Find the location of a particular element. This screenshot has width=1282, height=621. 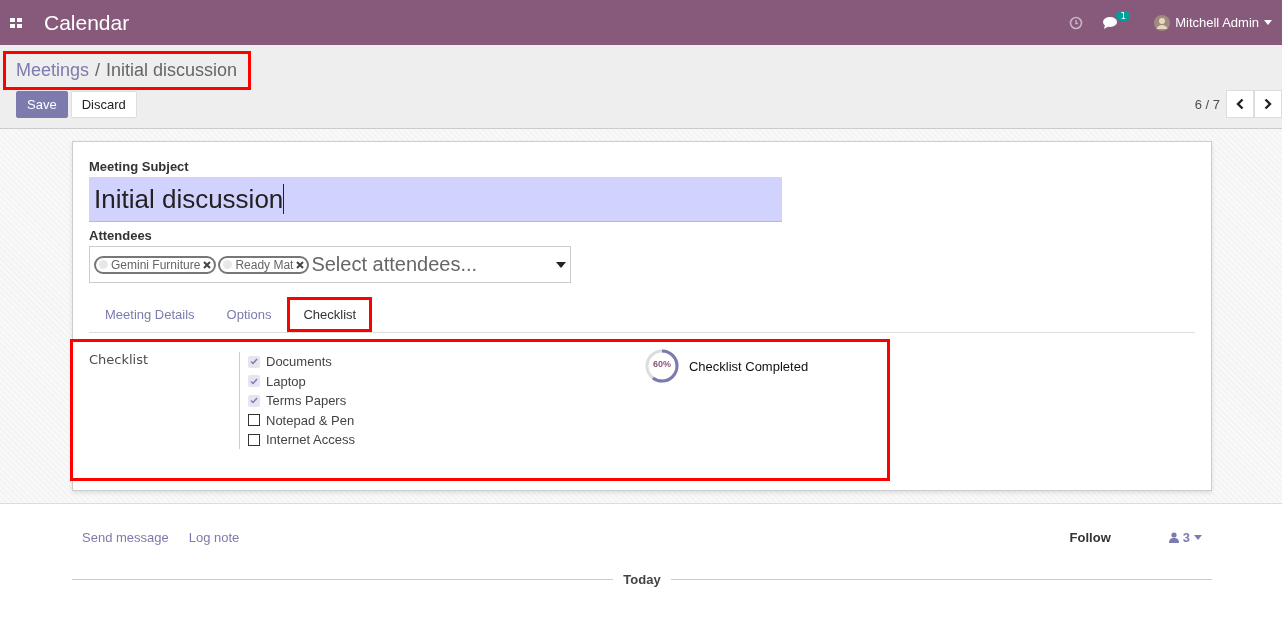

apps-menu-icon is located at coordinates (16, 22).